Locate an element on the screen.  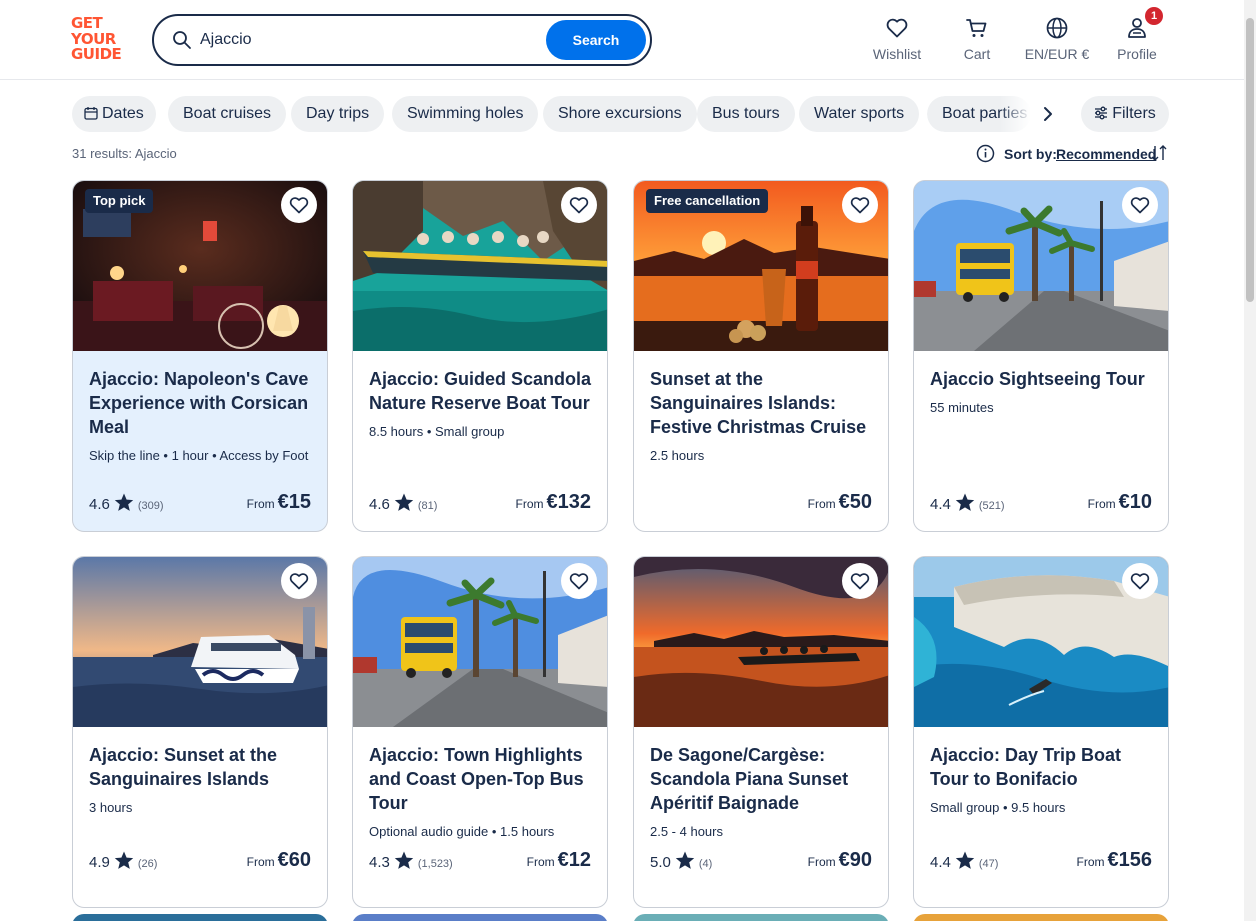
scrollbar-thumb is located at coordinates (1250, 160).